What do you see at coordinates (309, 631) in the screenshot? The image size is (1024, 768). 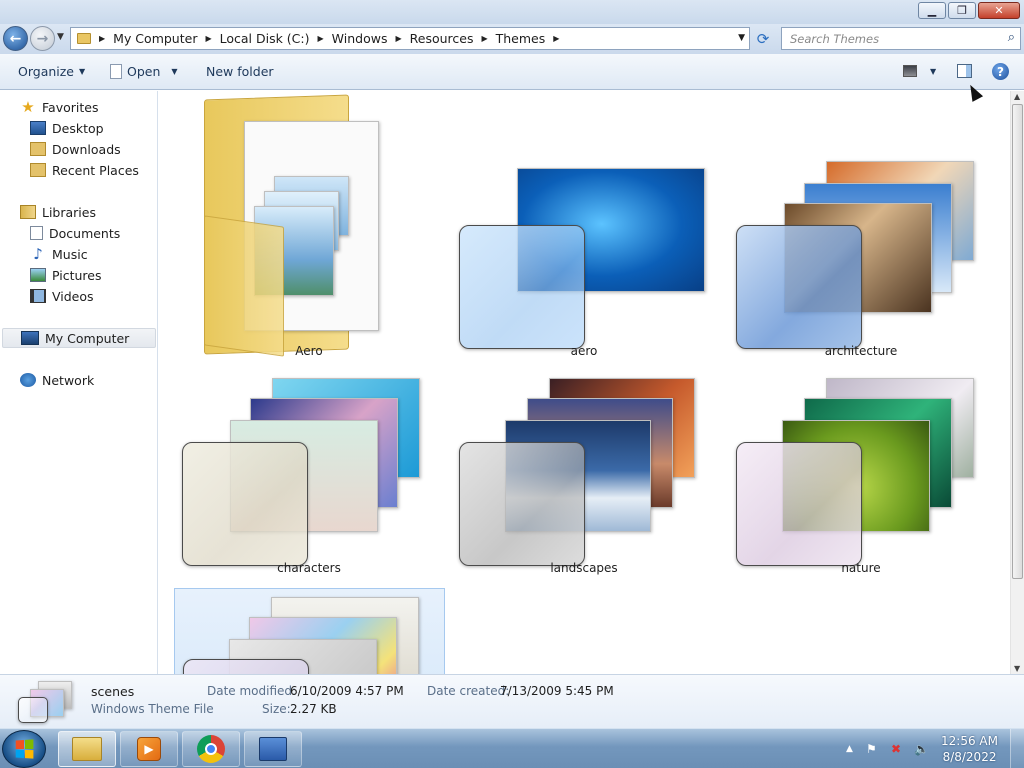 I see `list-item-theme-scenes` at bounding box center [309, 631].